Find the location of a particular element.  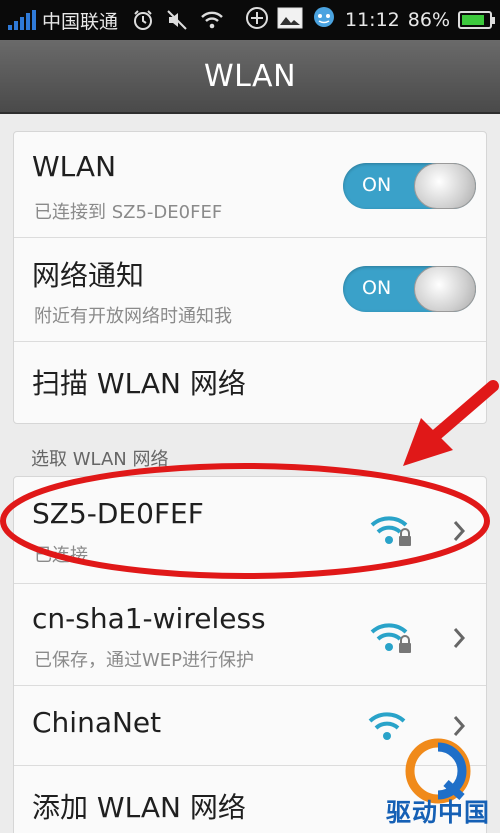

network-name: ChinaNet is located at coordinates (97, 722).